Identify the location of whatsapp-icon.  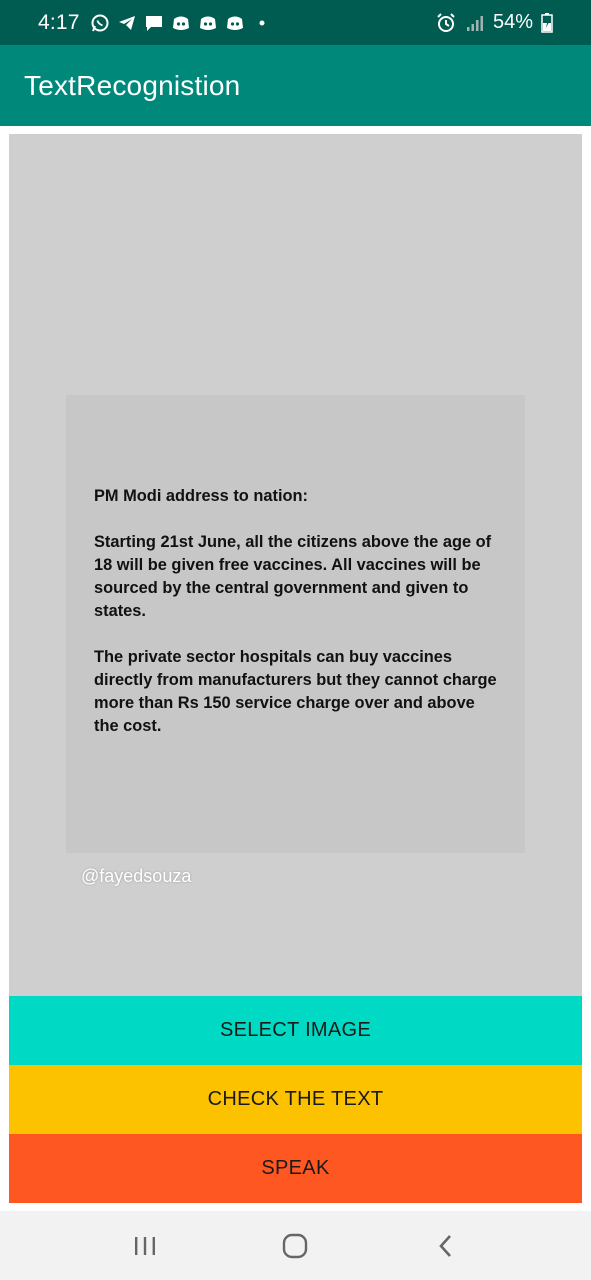
(100, 22).